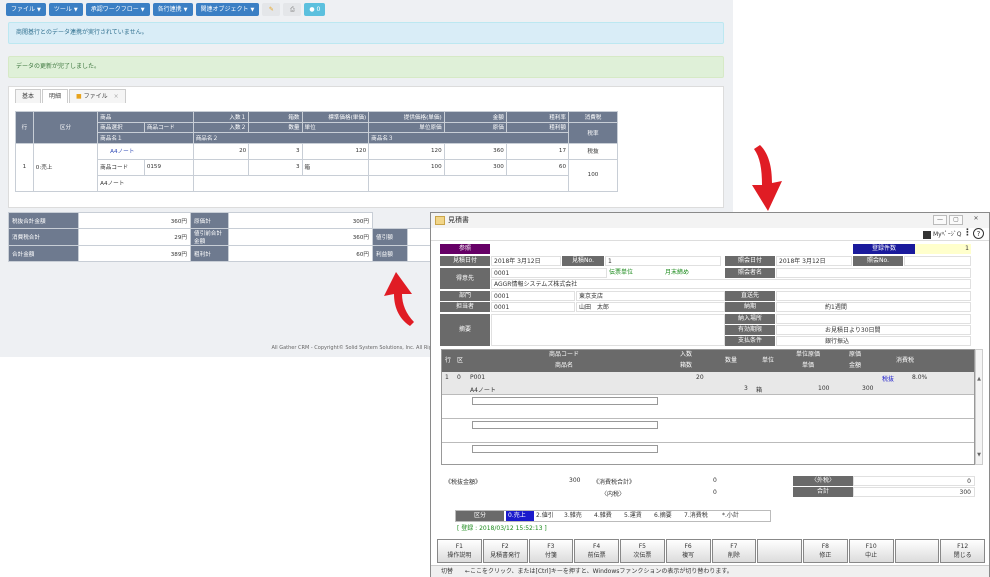 The image size is (990, 577). I want to click on f2-button: F2 見積書発行, so click(505, 551).